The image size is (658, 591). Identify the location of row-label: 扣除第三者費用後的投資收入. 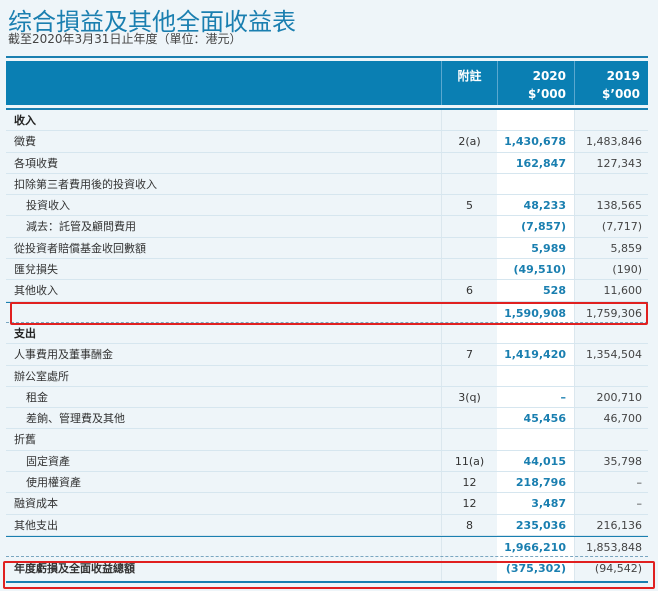
(85, 184).